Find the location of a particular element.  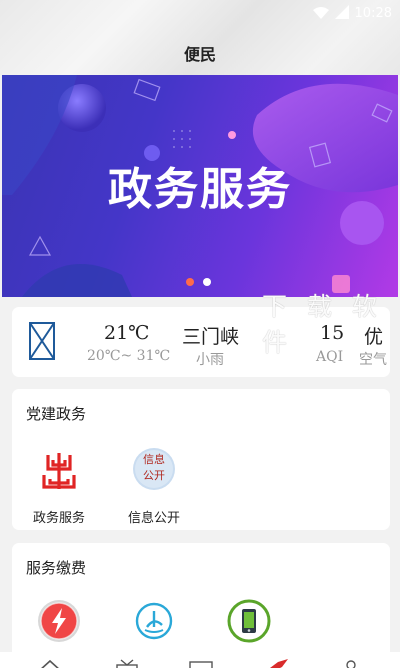

home-icon is located at coordinates (50, 662).